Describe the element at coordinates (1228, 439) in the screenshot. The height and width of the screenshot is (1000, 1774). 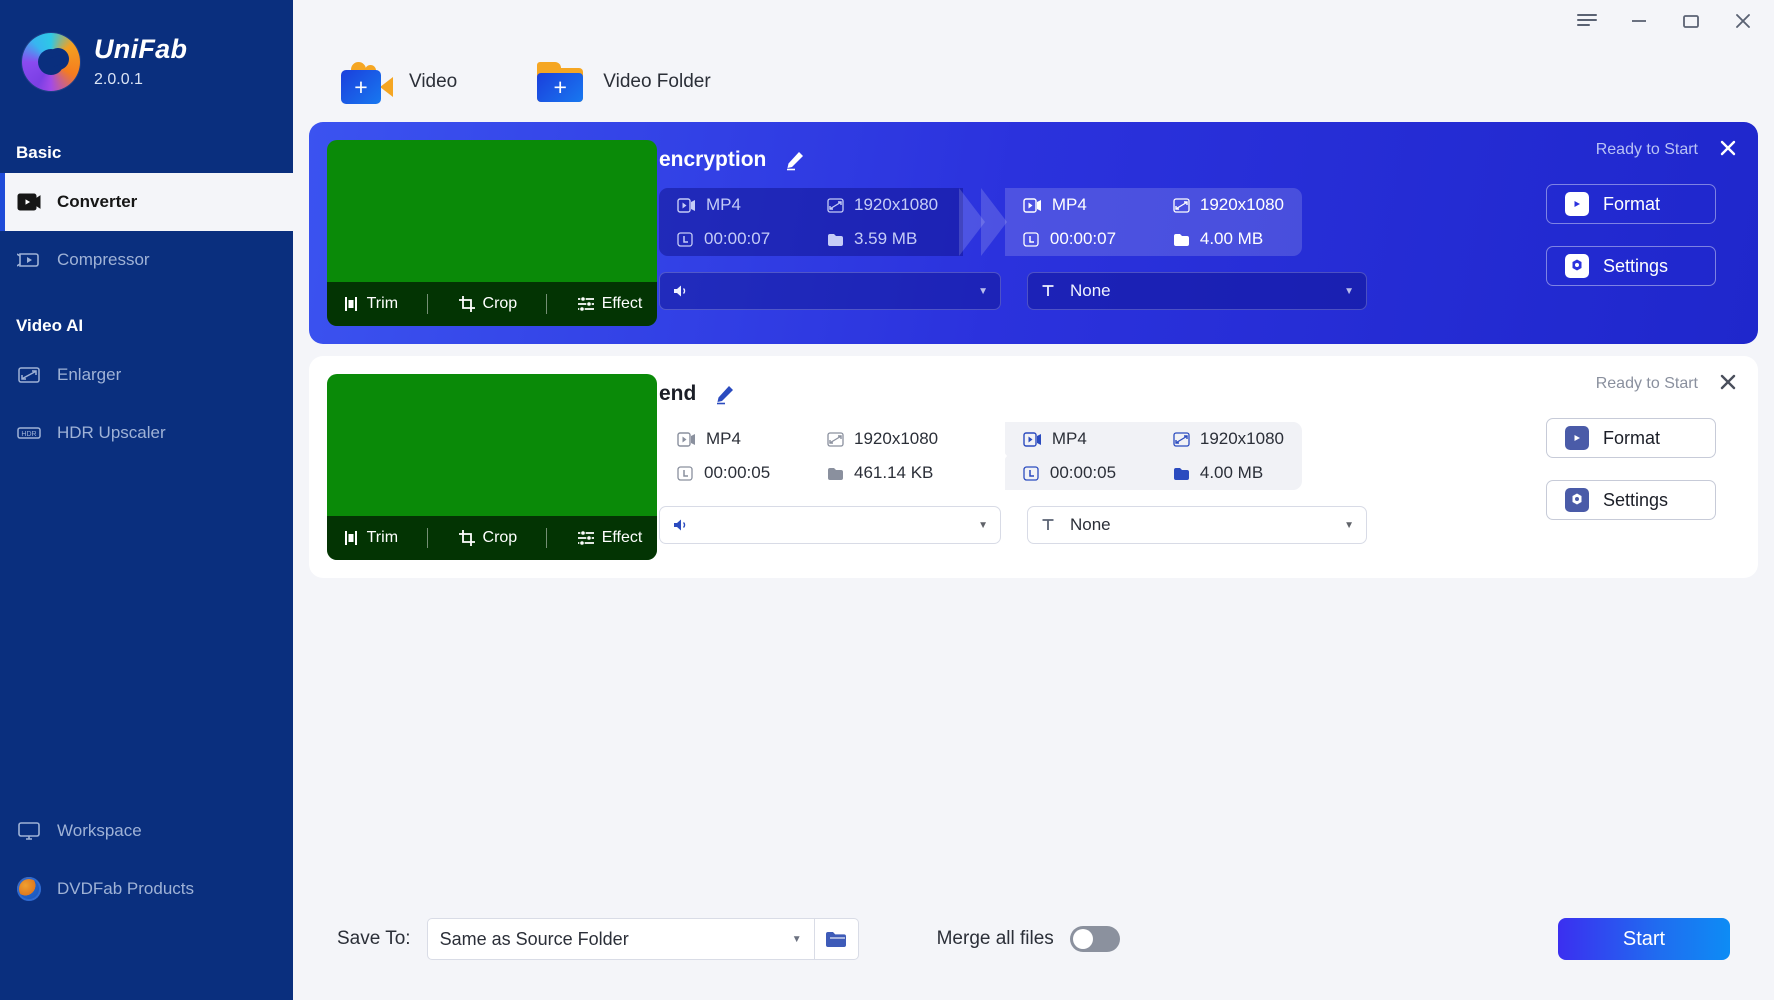
I see `target-resolution: 1920x1080` at that location.